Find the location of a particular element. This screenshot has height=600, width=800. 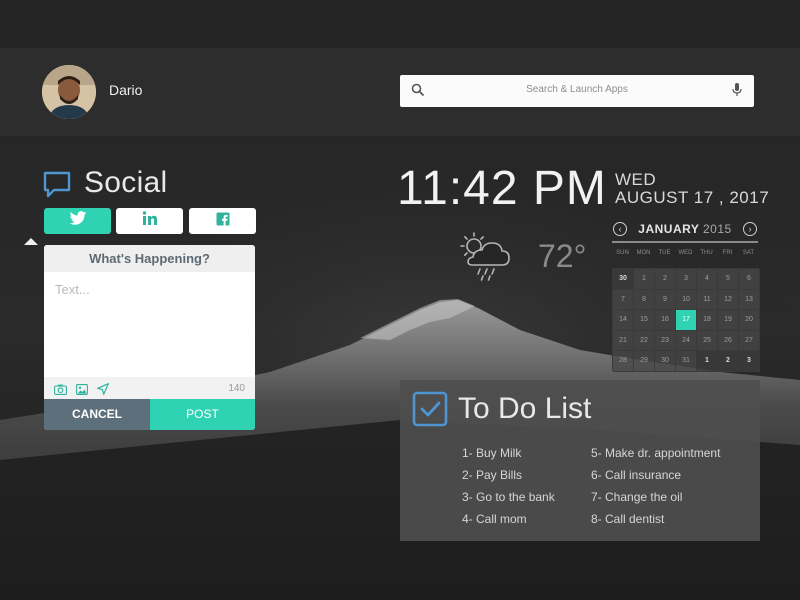

avatar is located at coordinates (69, 92).